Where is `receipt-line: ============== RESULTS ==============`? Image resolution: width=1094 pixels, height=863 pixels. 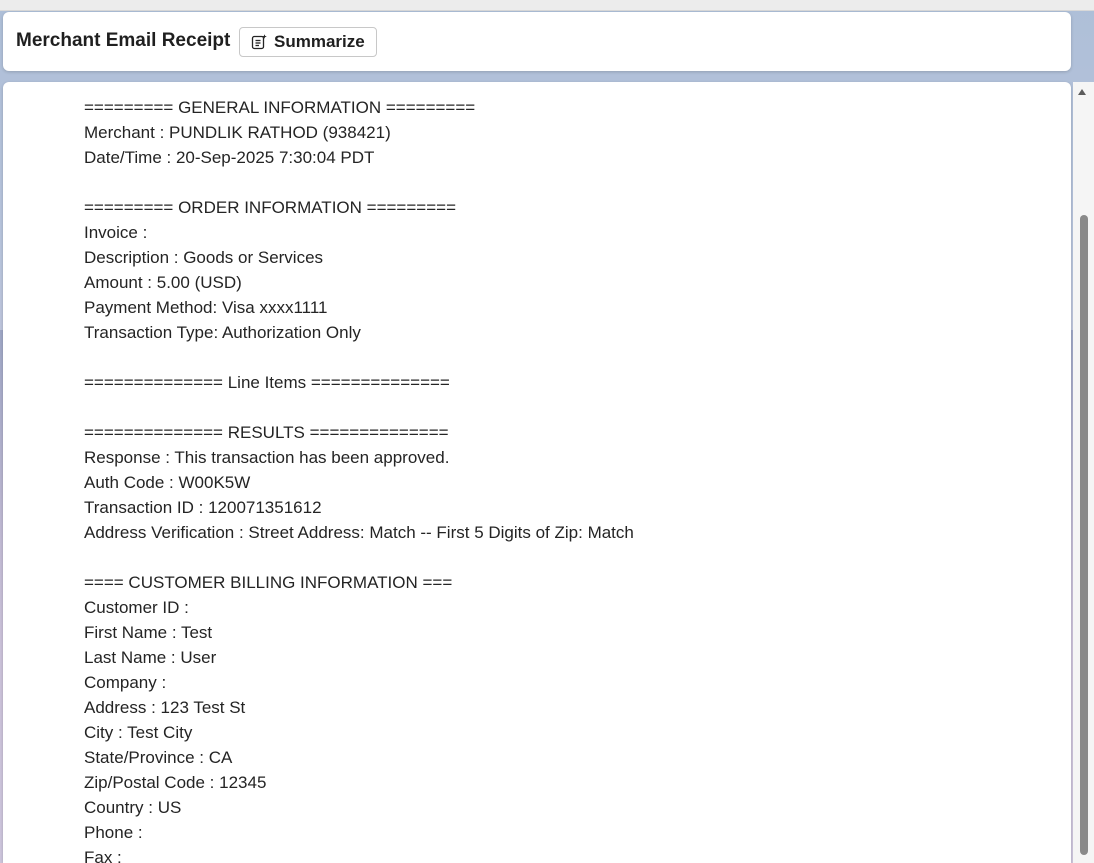 receipt-line: ============== RESULTS ============== is located at coordinates (266, 432).